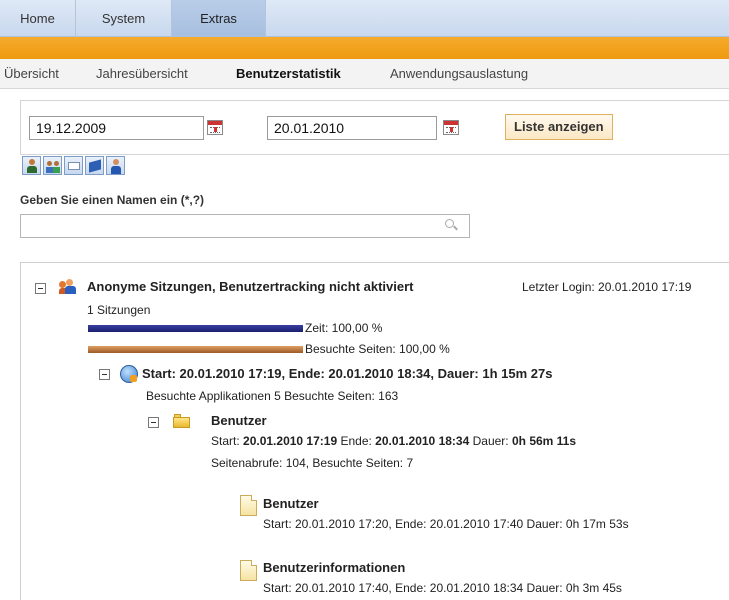  I want to click on mail-icon, so click(73, 165).